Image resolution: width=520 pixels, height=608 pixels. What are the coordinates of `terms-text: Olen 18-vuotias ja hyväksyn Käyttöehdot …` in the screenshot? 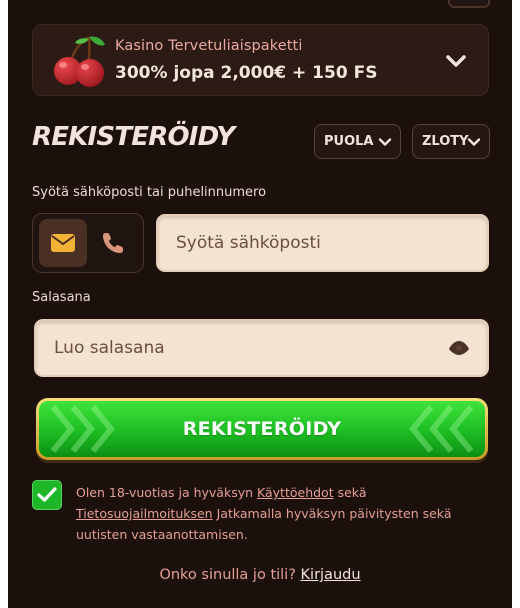 It's located at (276, 513).